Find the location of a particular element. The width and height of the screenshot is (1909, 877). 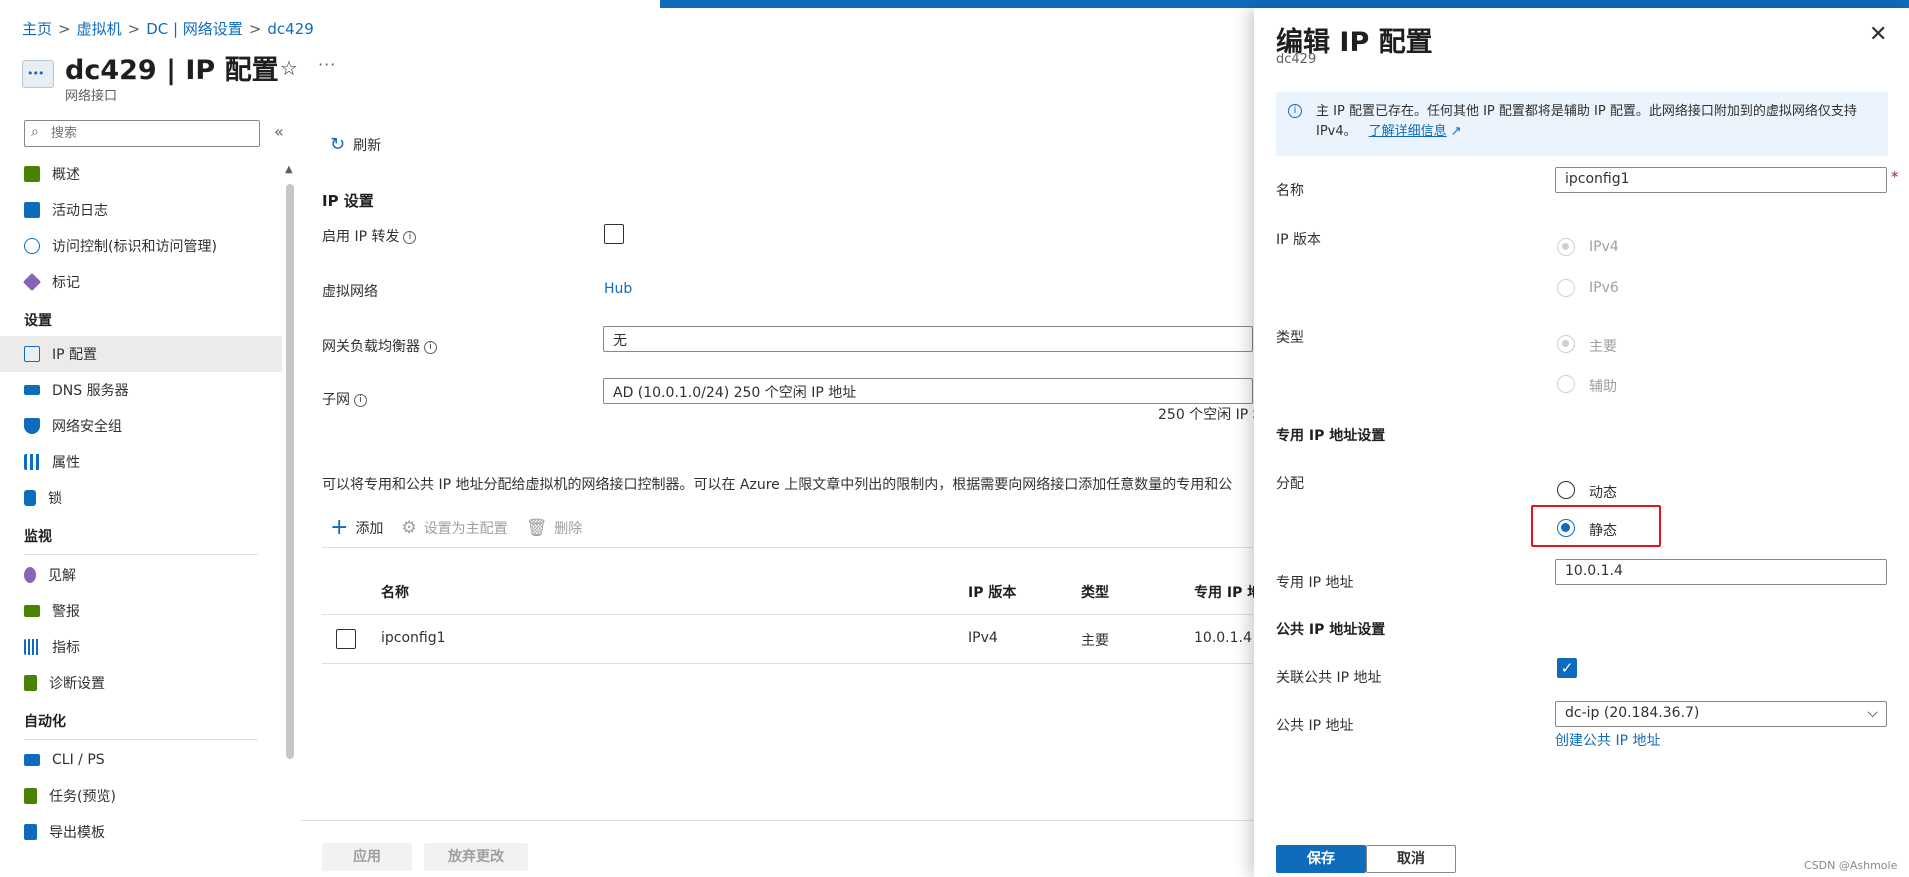

dynamic-label: 动态 is located at coordinates (1603, 492).